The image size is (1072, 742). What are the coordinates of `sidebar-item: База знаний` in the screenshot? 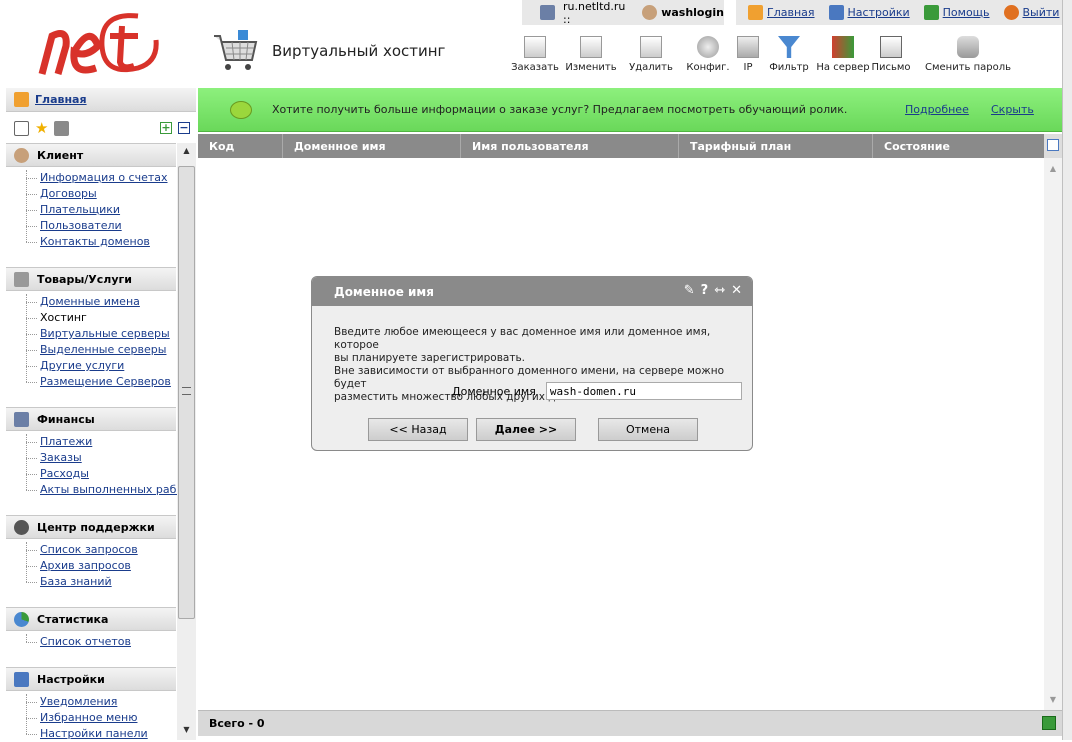 It's located at (82, 582).